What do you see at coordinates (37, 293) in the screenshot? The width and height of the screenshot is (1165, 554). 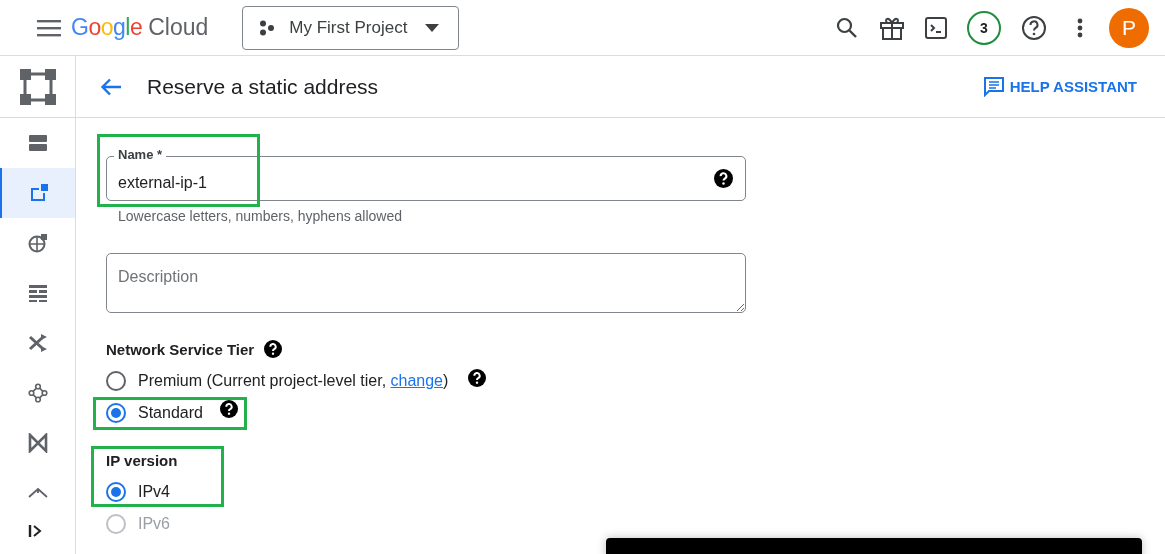 I see `brick-wall-icon` at bounding box center [37, 293].